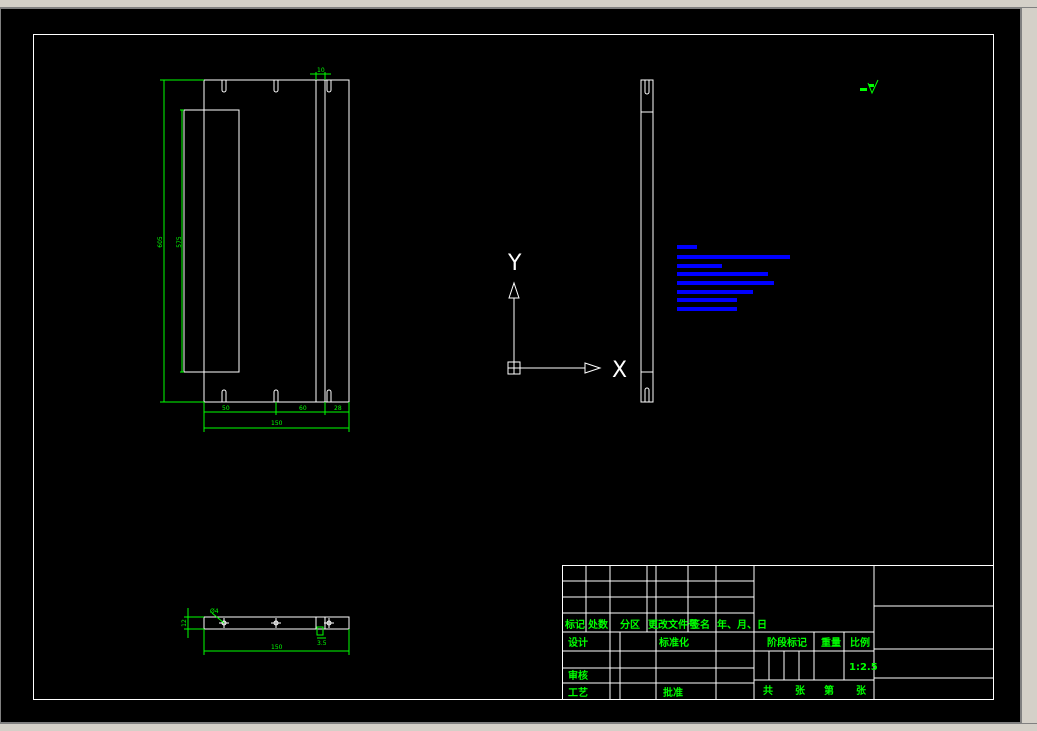  What do you see at coordinates (578, 675) in the screenshot?
I see `tb-review: 审核` at bounding box center [578, 675].